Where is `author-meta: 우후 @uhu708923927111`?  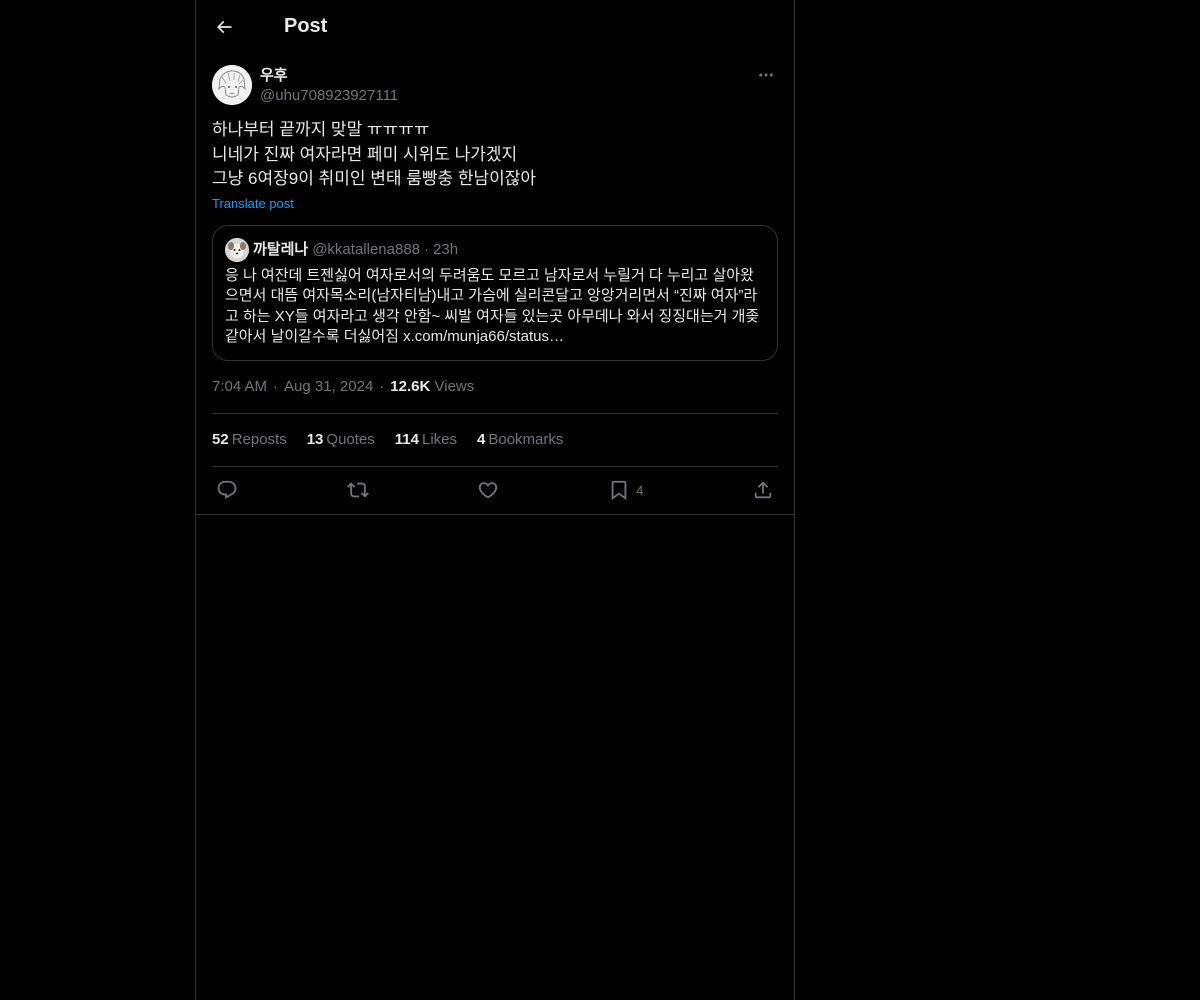 author-meta: 우후 @uhu708923927111 is located at coordinates (329, 86).